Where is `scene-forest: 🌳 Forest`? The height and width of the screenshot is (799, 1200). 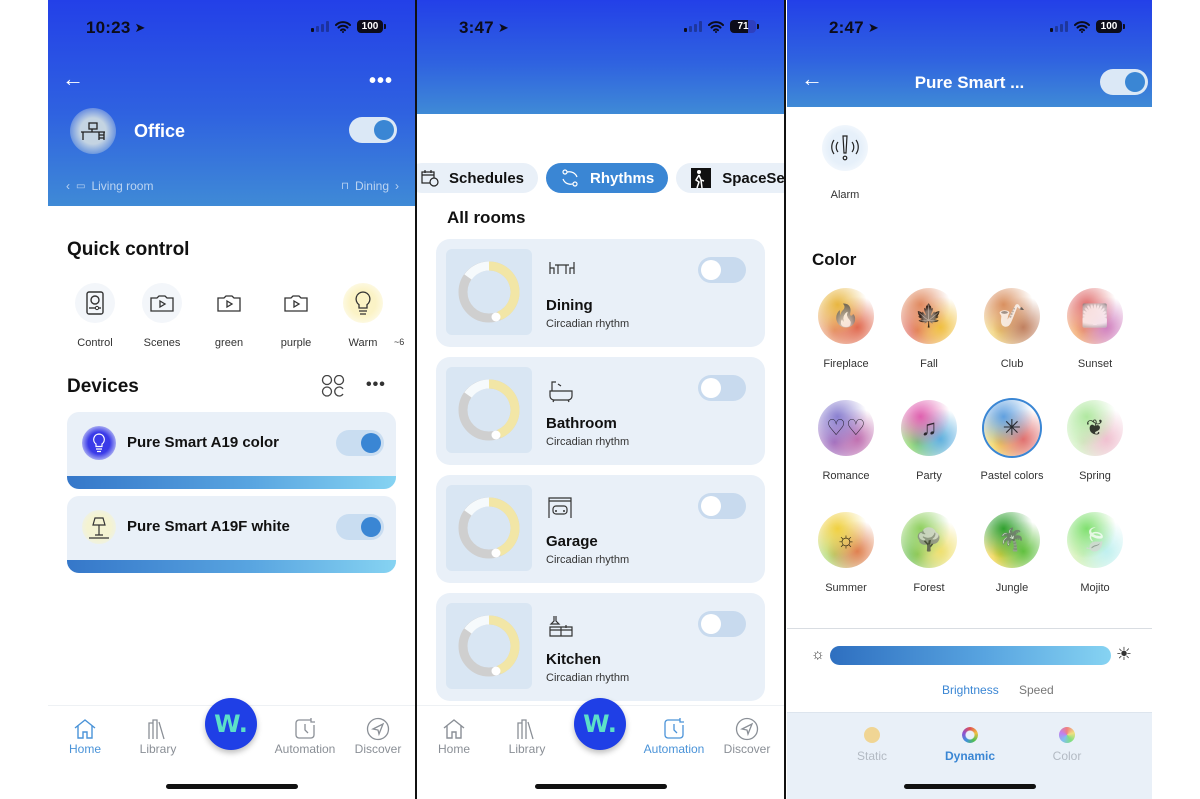 scene-forest: 🌳 Forest is located at coordinates (929, 553).